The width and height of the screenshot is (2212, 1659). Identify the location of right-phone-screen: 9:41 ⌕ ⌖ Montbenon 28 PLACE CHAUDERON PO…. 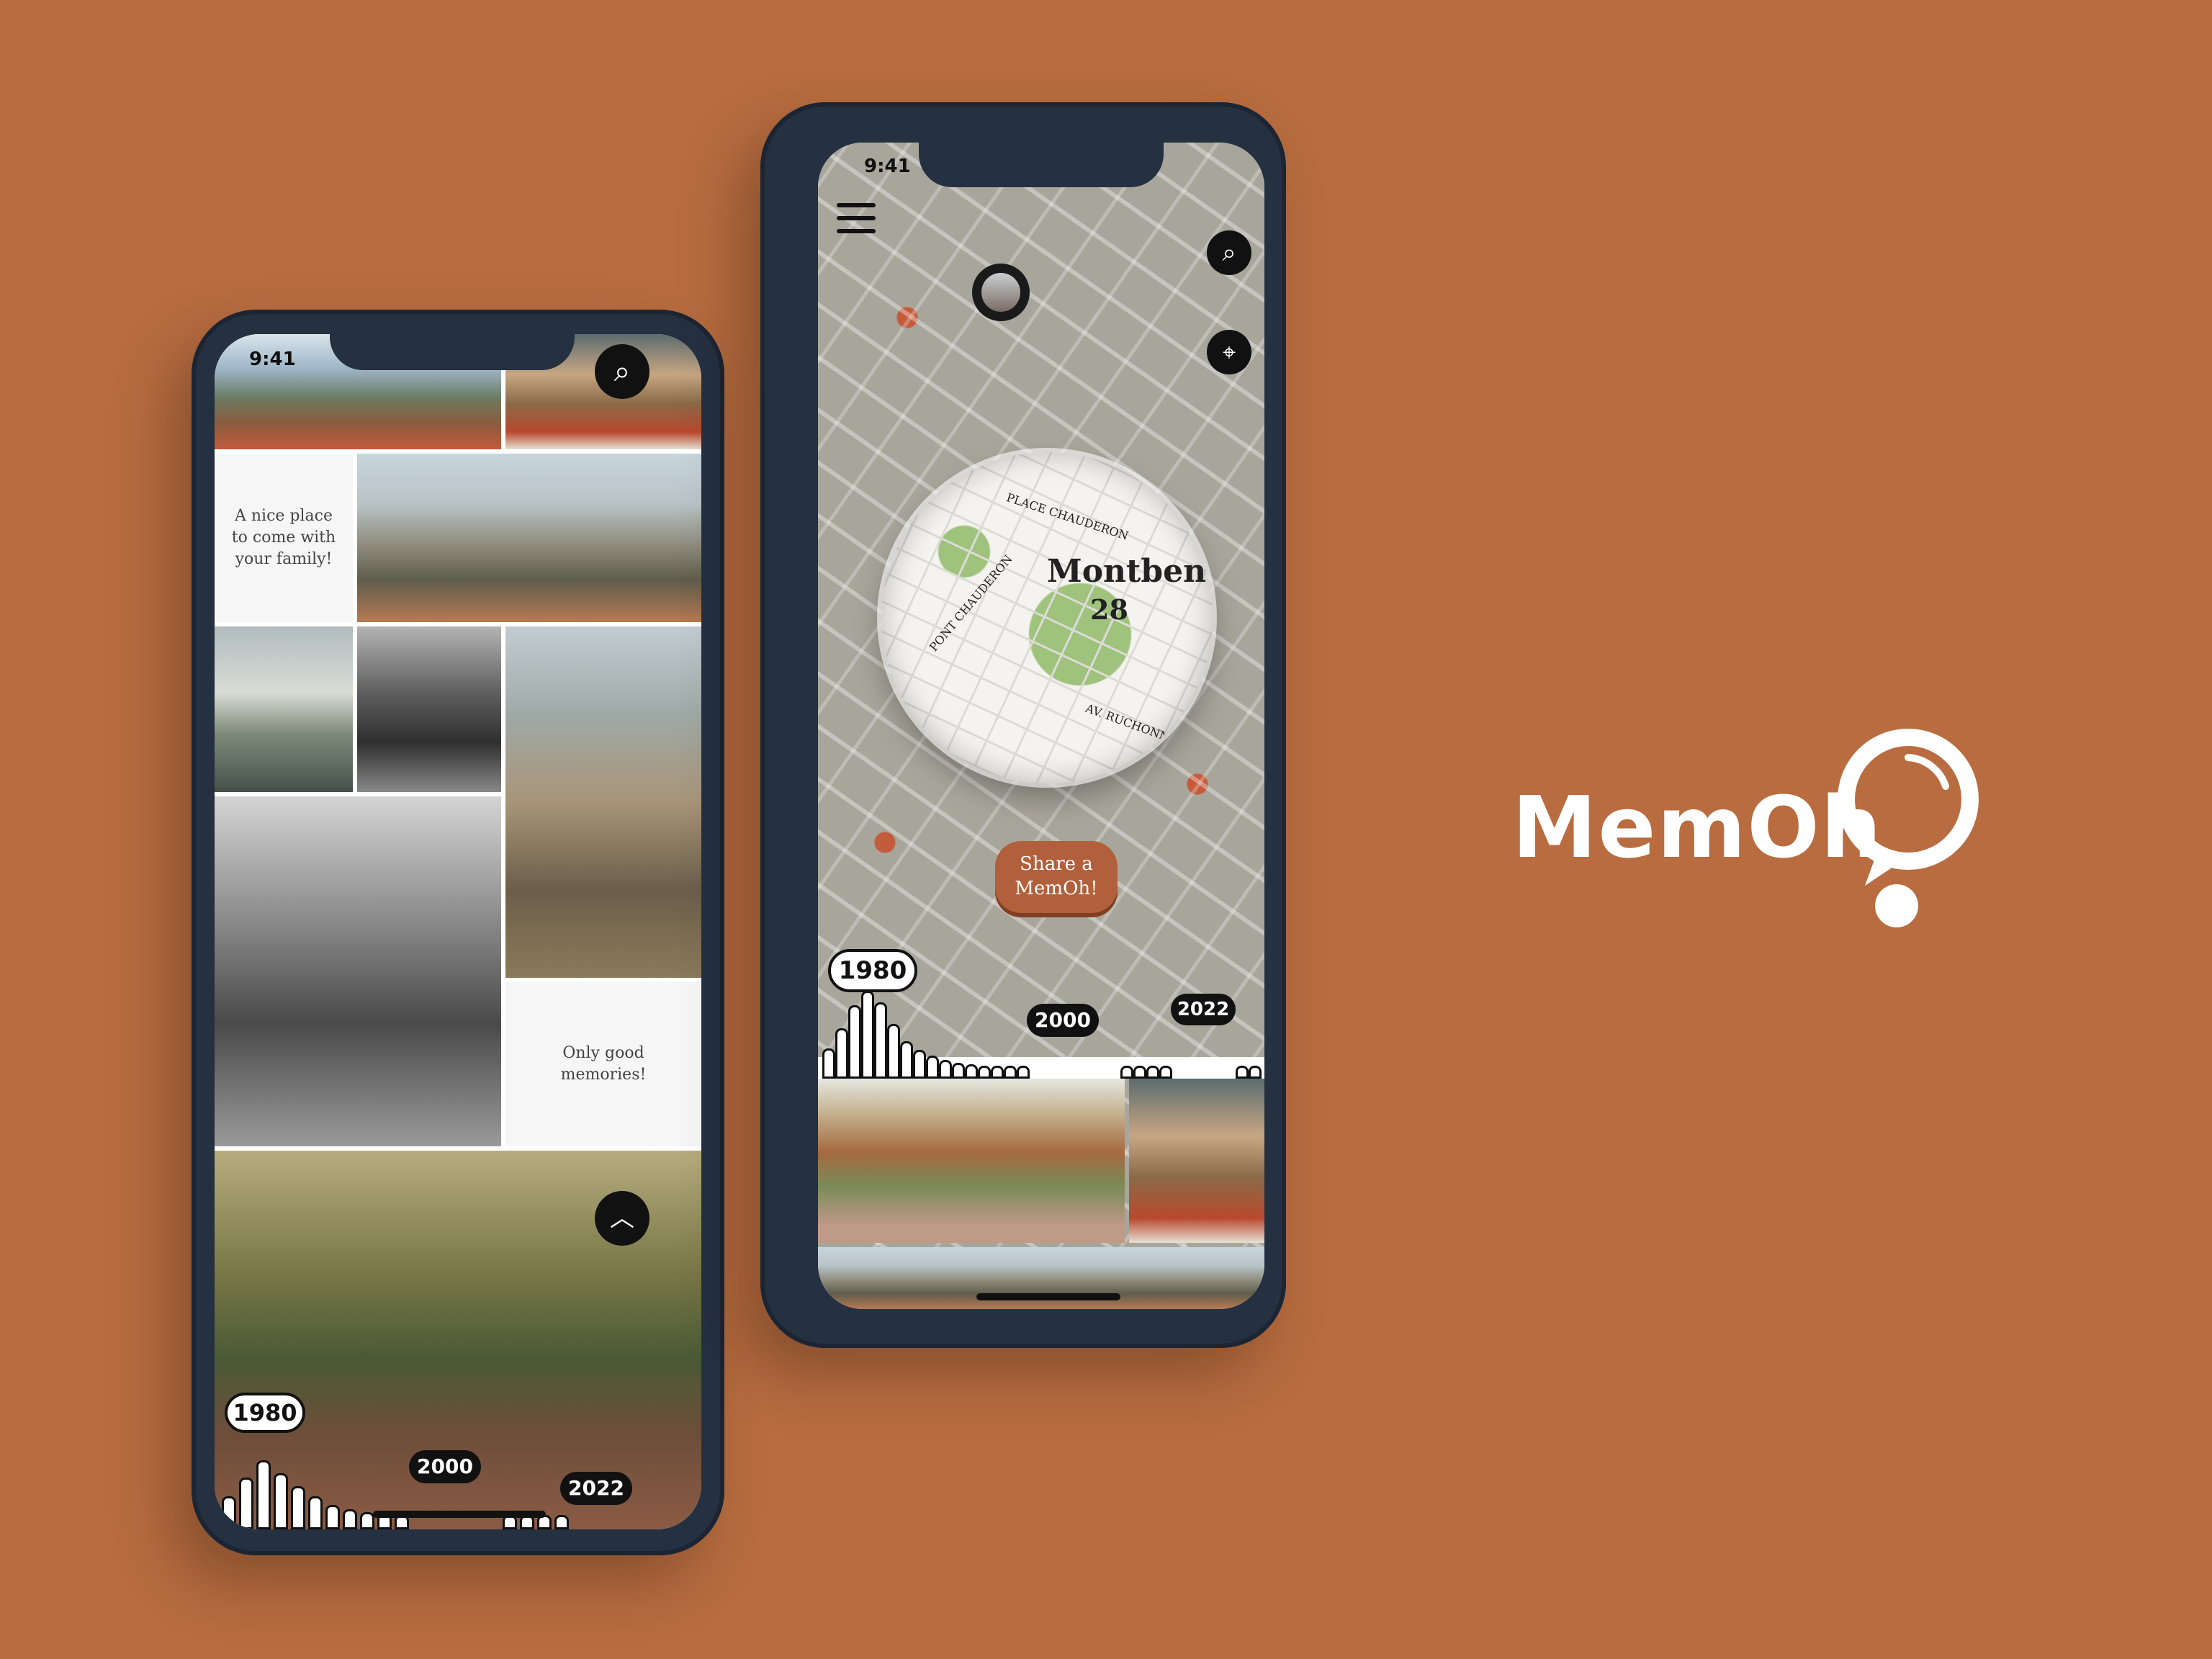
(1041, 726).